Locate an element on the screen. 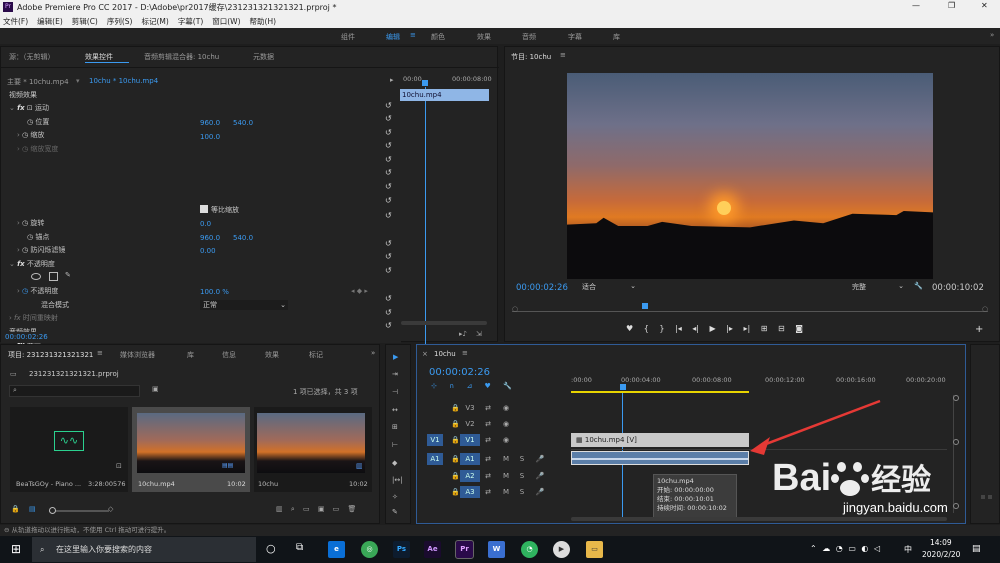  timeline-horizontal-scrollbar is located at coordinates (759, 519).